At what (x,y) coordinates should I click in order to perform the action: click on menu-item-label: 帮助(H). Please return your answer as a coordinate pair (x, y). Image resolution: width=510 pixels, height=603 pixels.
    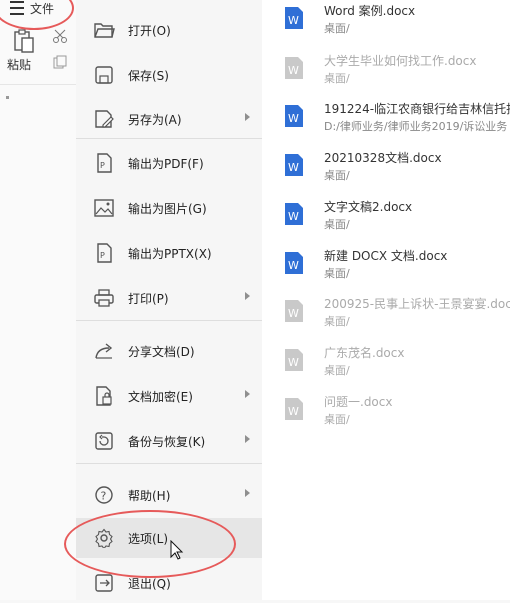
    Looking at the image, I should click on (149, 495).